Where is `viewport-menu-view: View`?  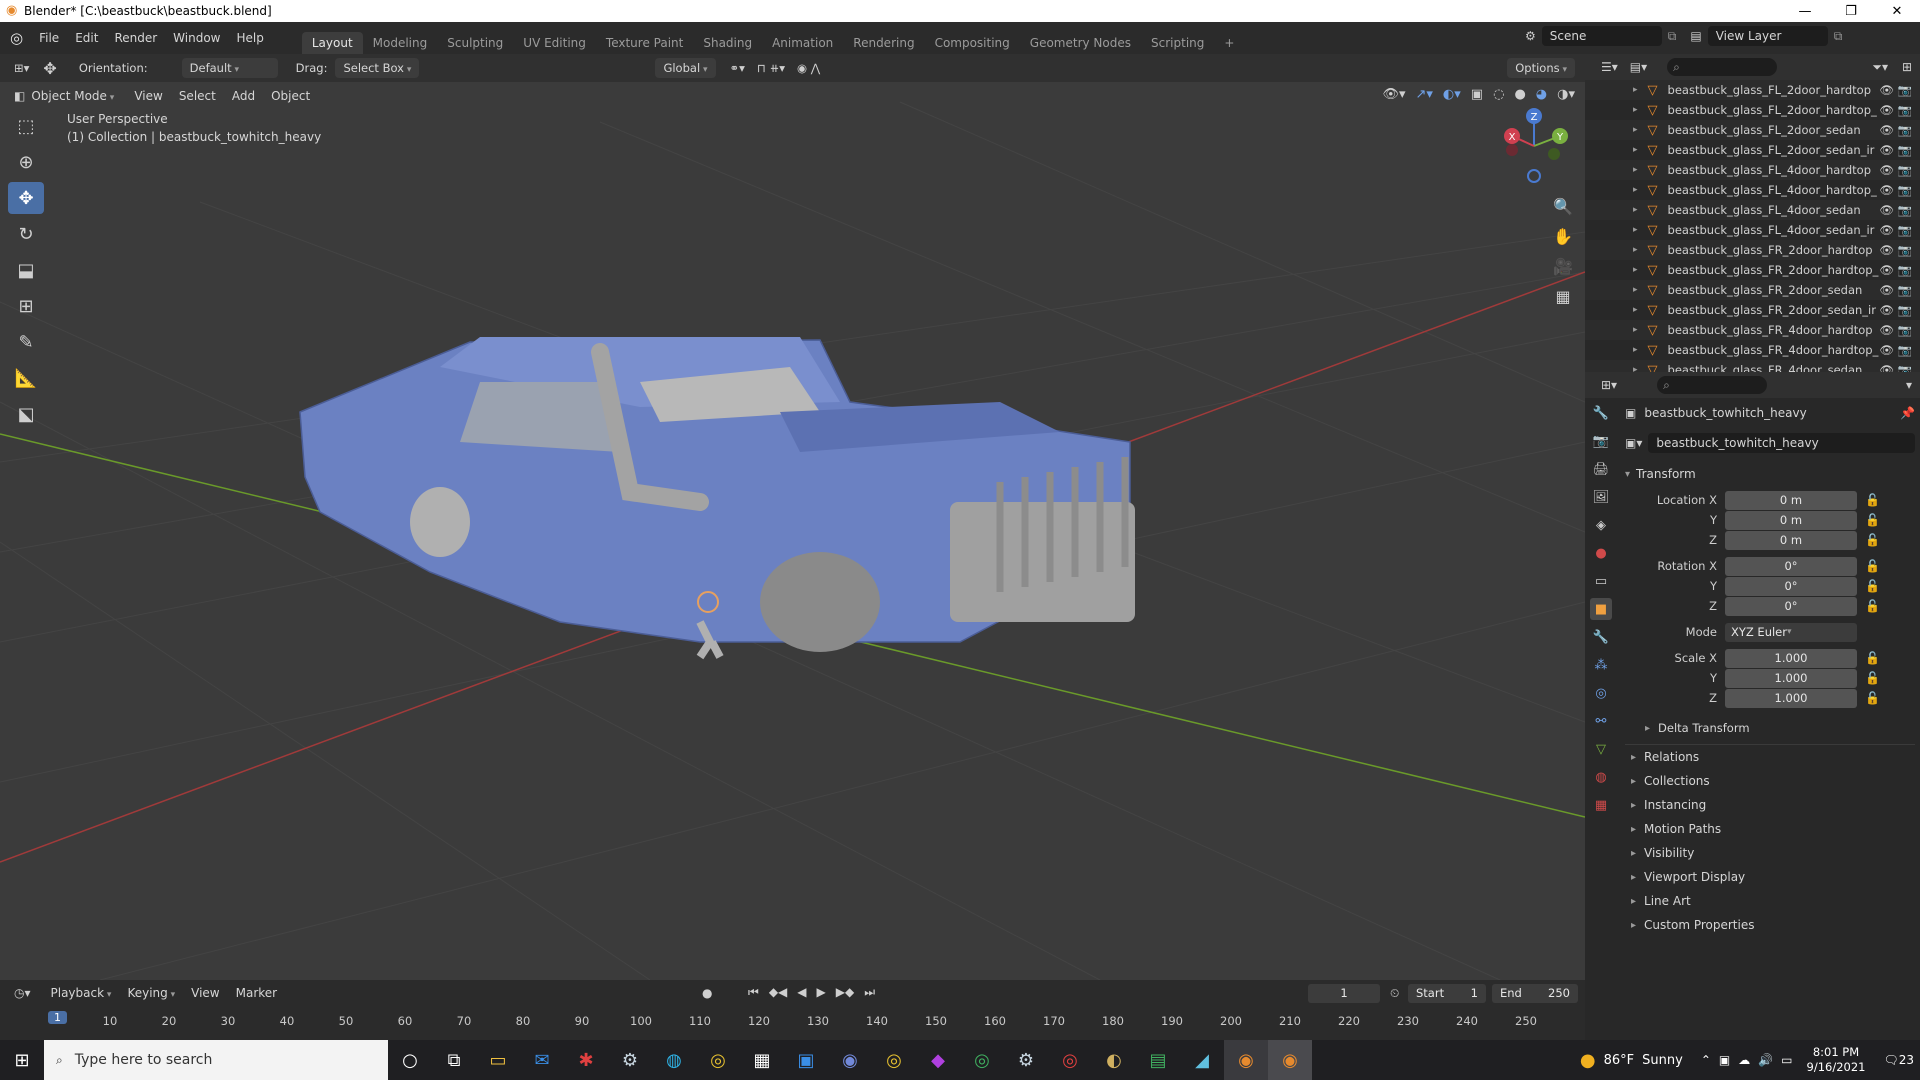
viewport-menu-view: View is located at coordinates (148, 96).